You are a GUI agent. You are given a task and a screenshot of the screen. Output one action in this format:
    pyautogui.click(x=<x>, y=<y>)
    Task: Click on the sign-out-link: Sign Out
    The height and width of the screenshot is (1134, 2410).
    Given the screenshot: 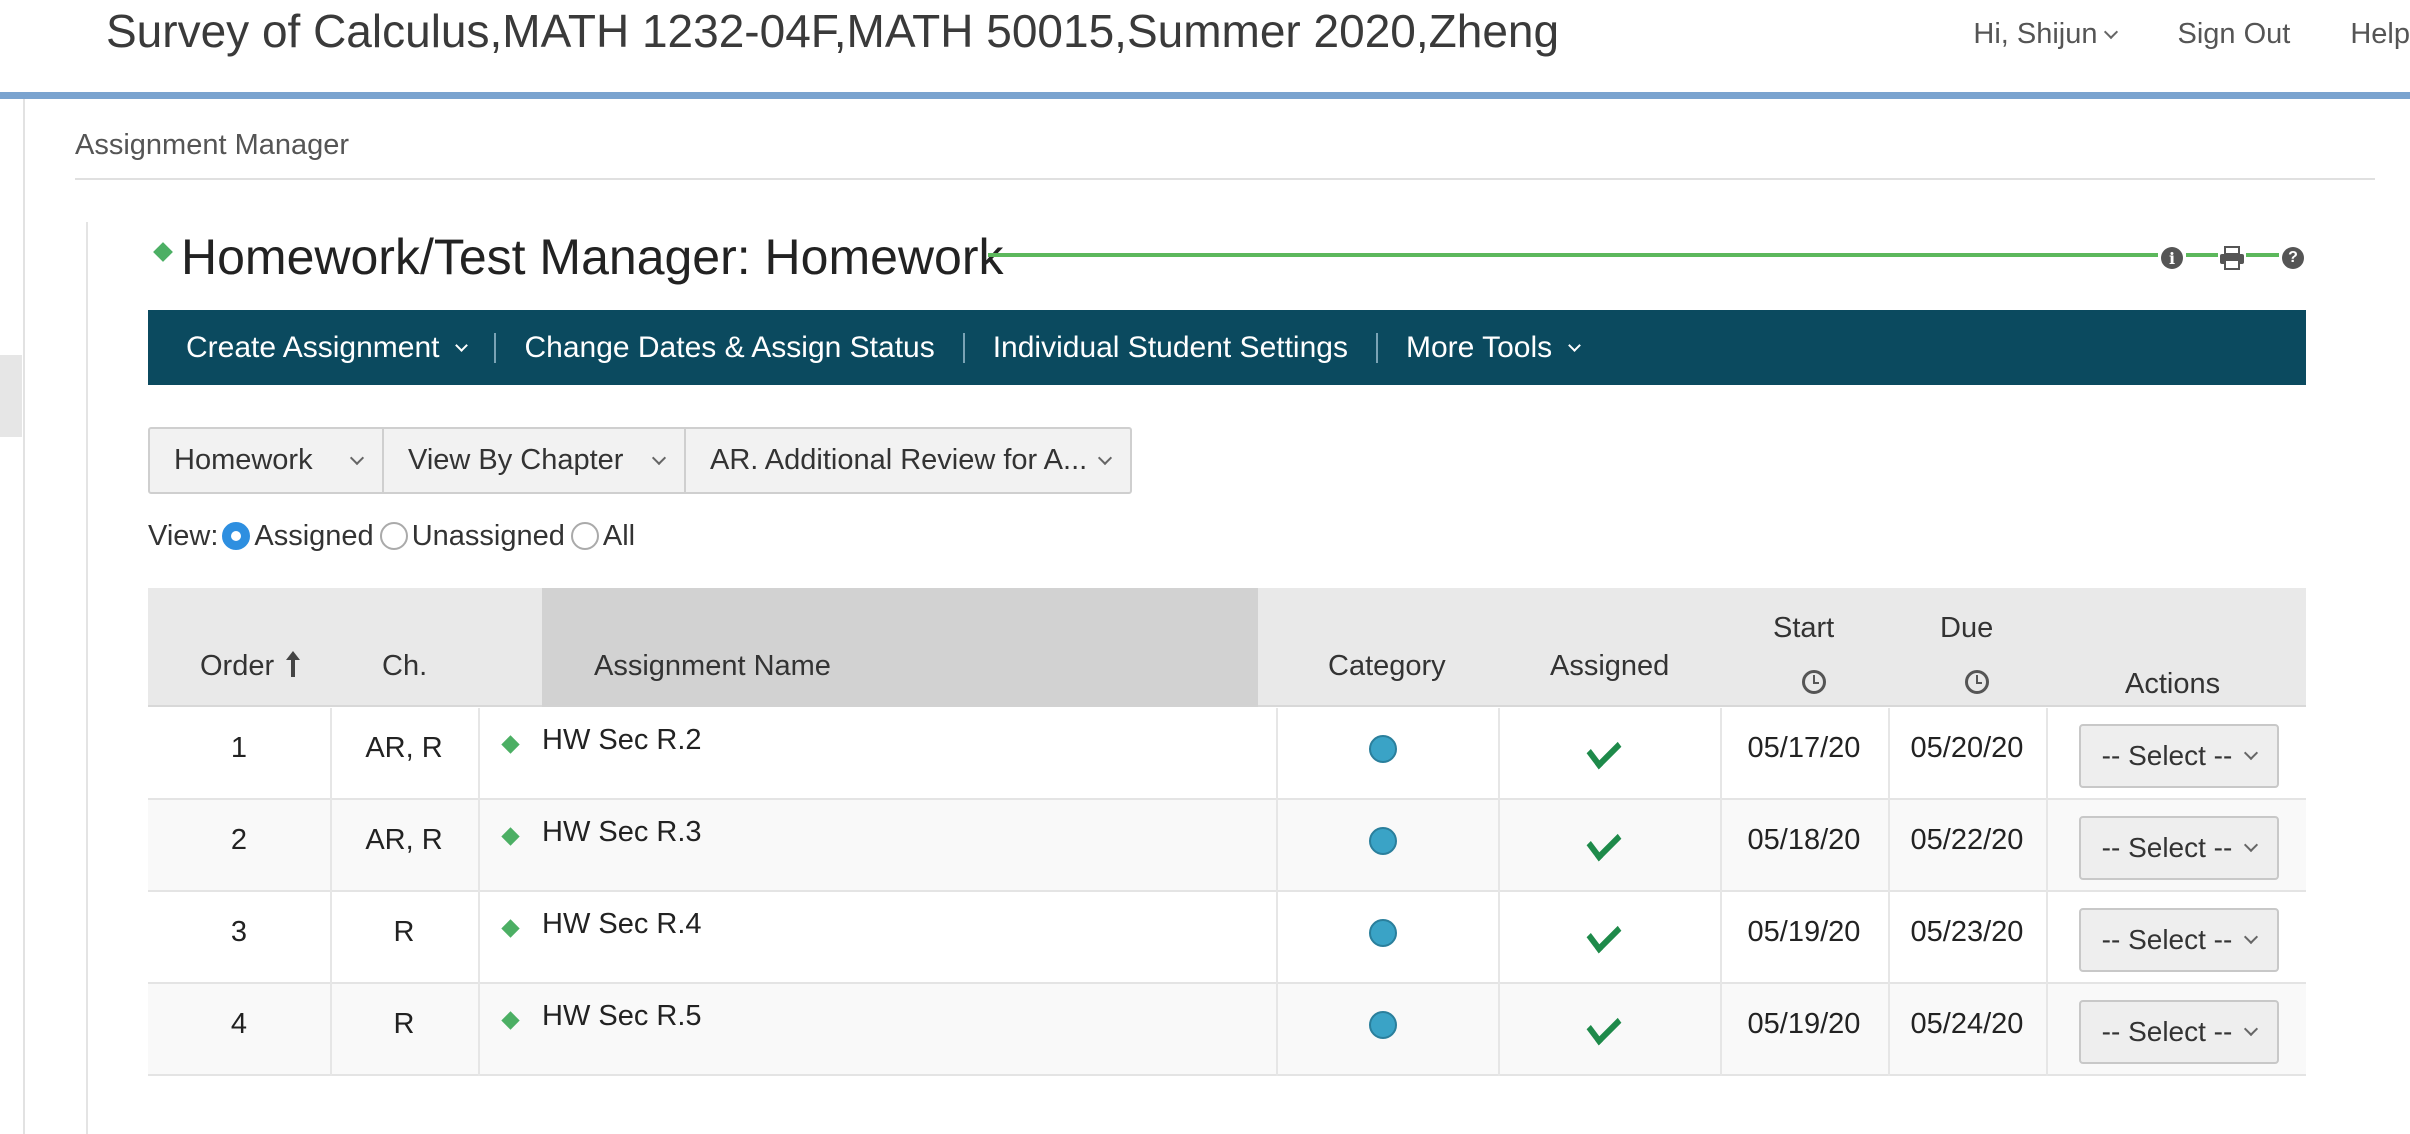 What is the action you would take?
    pyautogui.click(x=2234, y=34)
    